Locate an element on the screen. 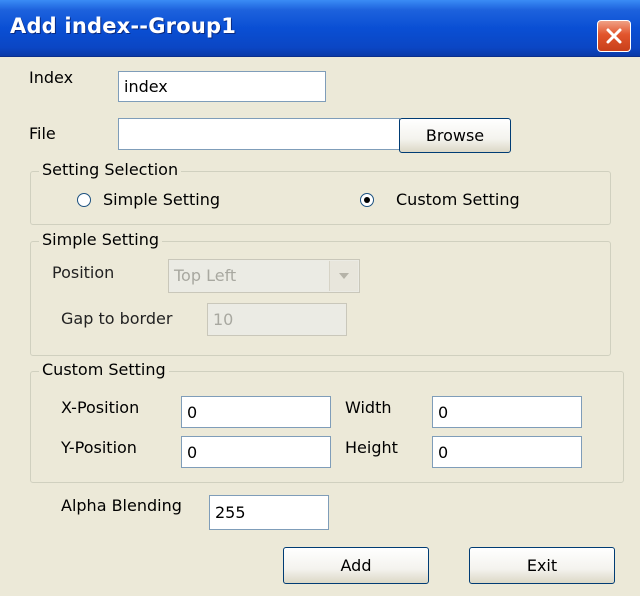 The width and height of the screenshot is (640, 596). width-label: Width is located at coordinates (368, 407).